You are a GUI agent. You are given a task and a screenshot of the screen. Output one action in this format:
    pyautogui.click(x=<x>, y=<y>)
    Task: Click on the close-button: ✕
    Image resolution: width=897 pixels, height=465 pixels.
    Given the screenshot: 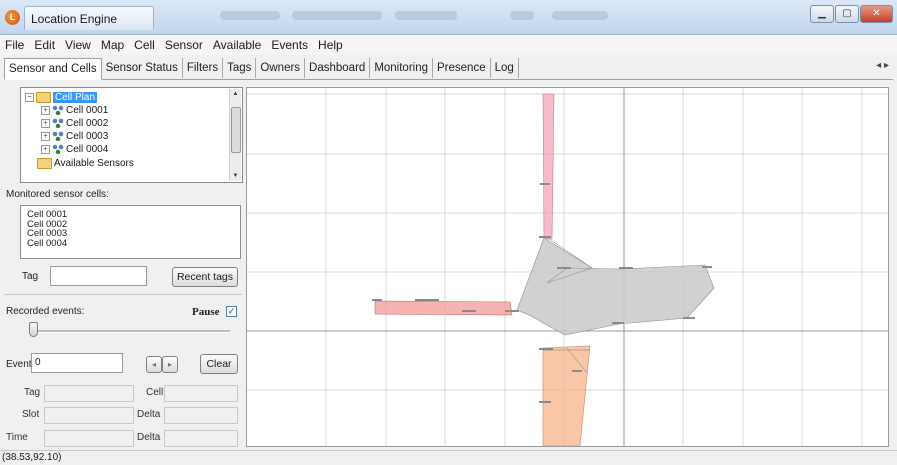 What is the action you would take?
    pyautogui.click(x=876, y=14)
    